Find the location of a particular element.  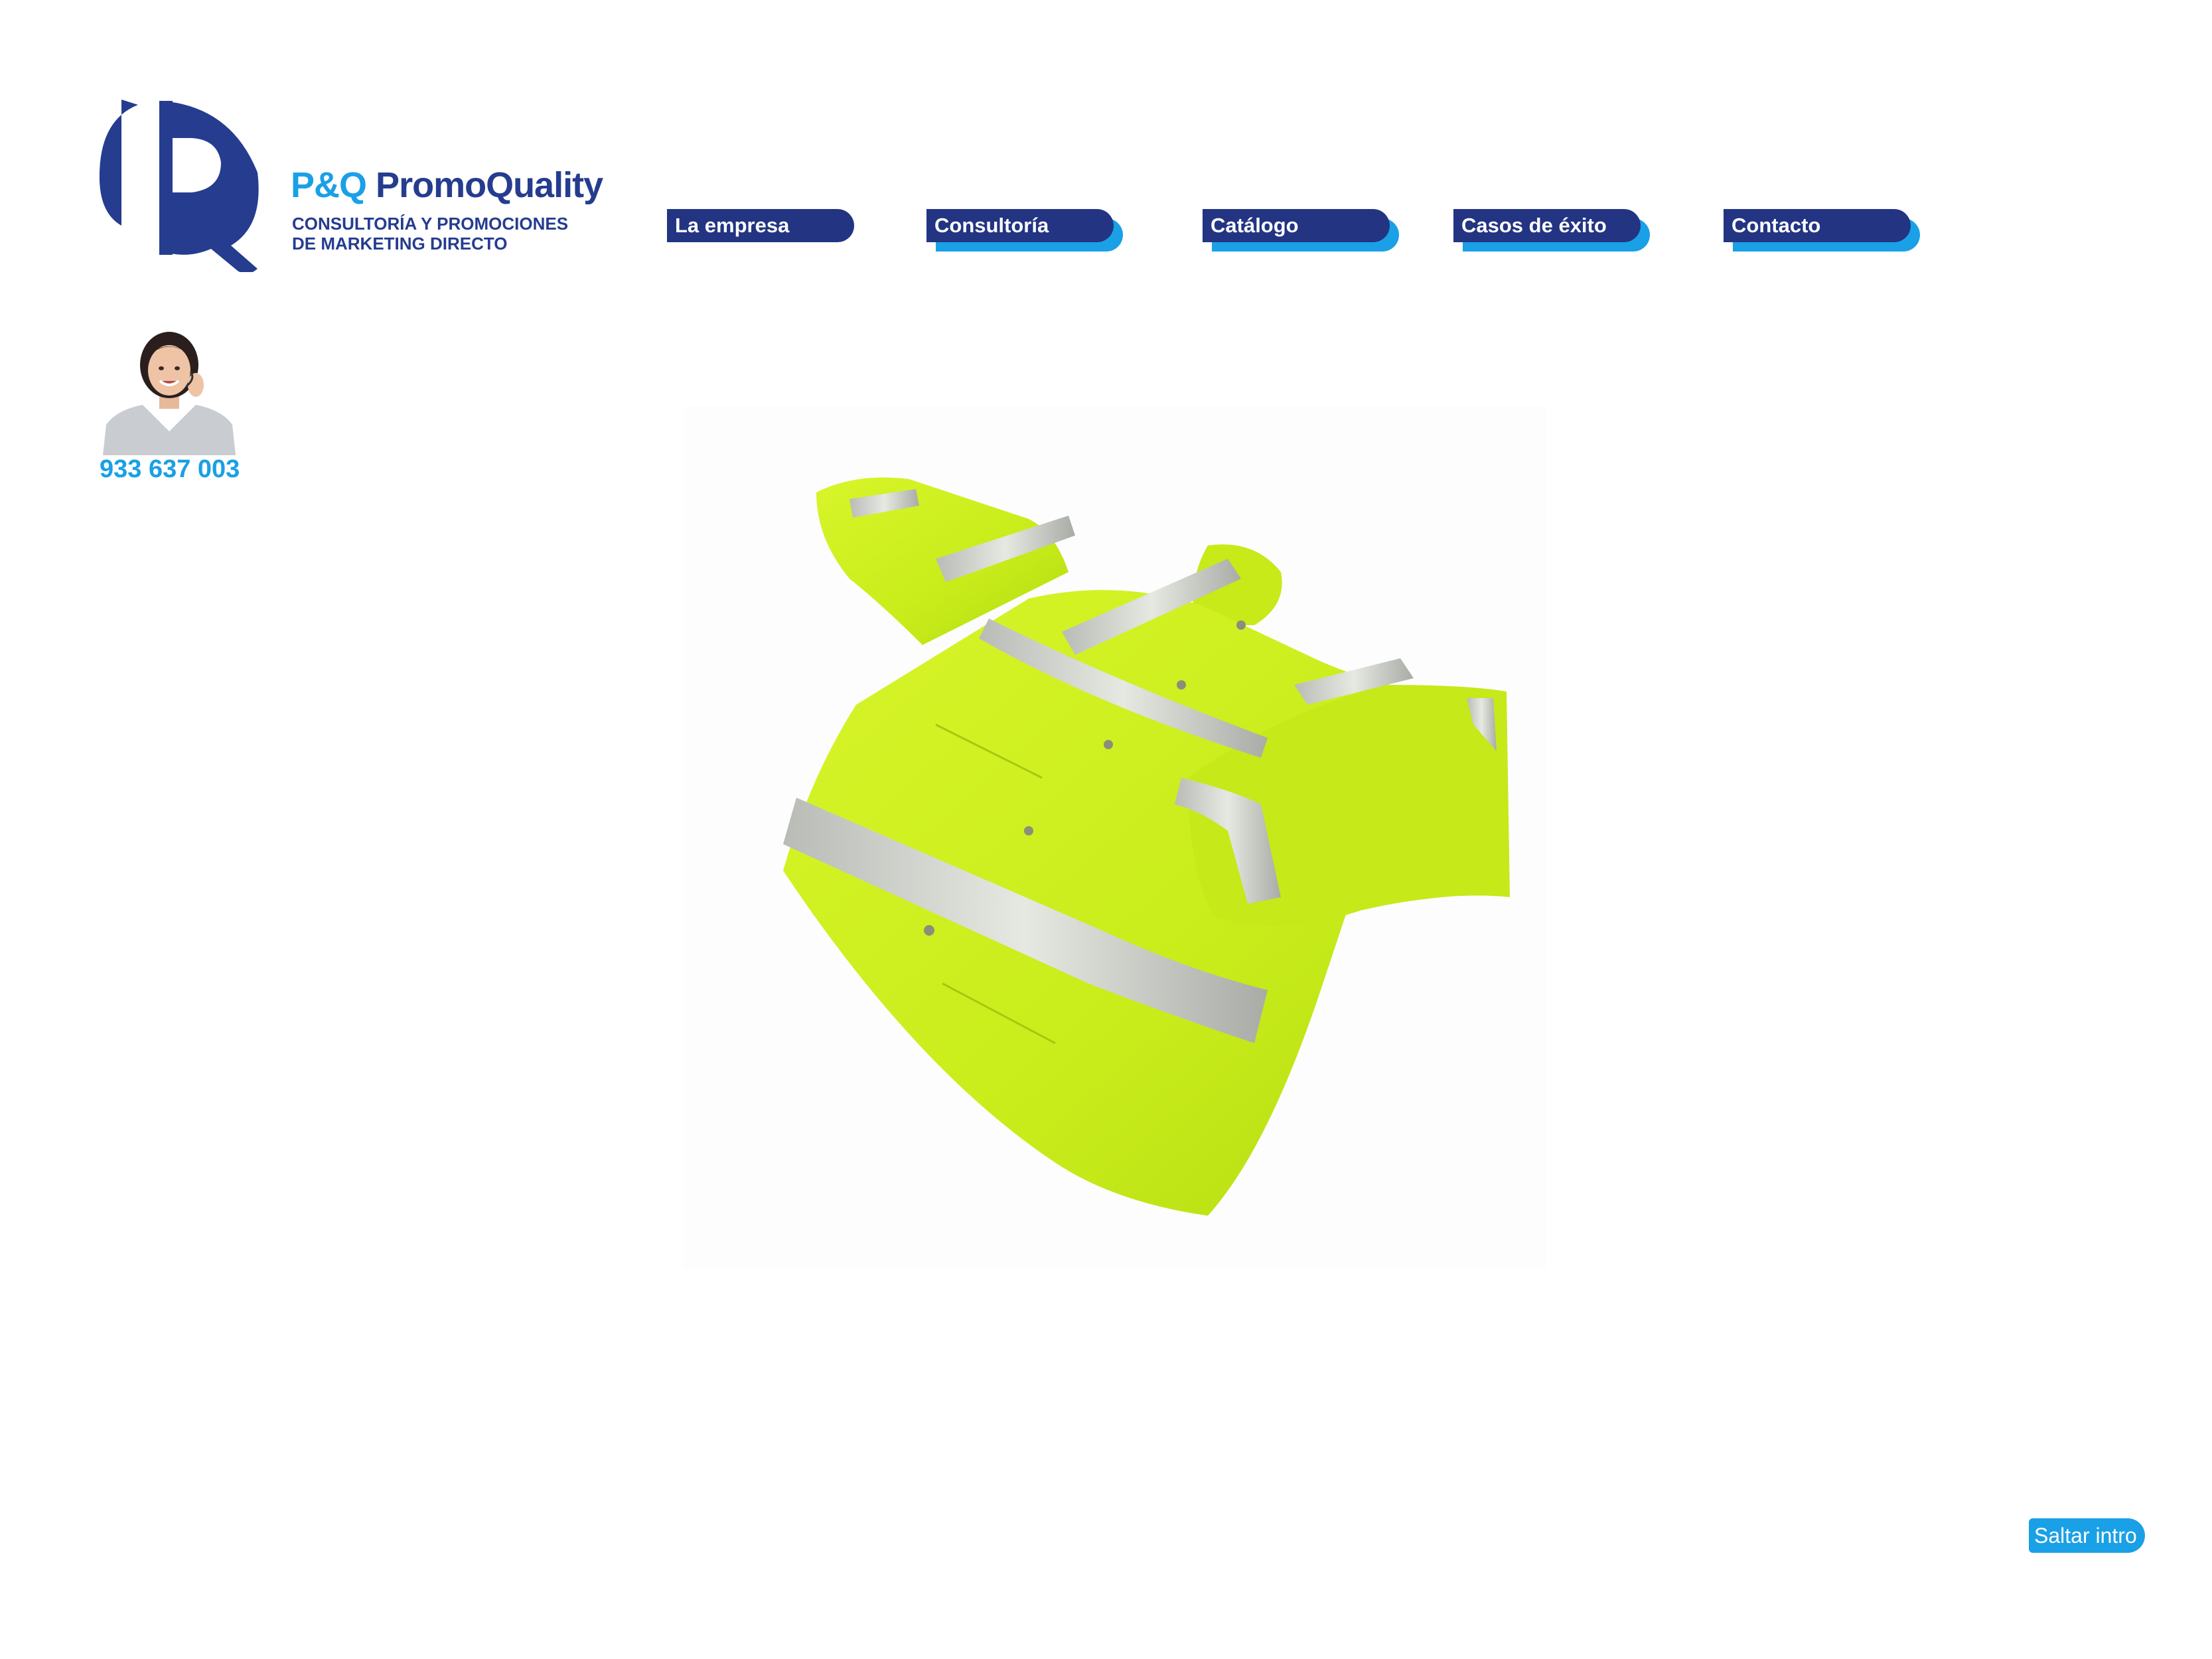

brand-tagline-line1: CONSULTORÍA Y PROMOCIONES is located at coordinates (430, 224).